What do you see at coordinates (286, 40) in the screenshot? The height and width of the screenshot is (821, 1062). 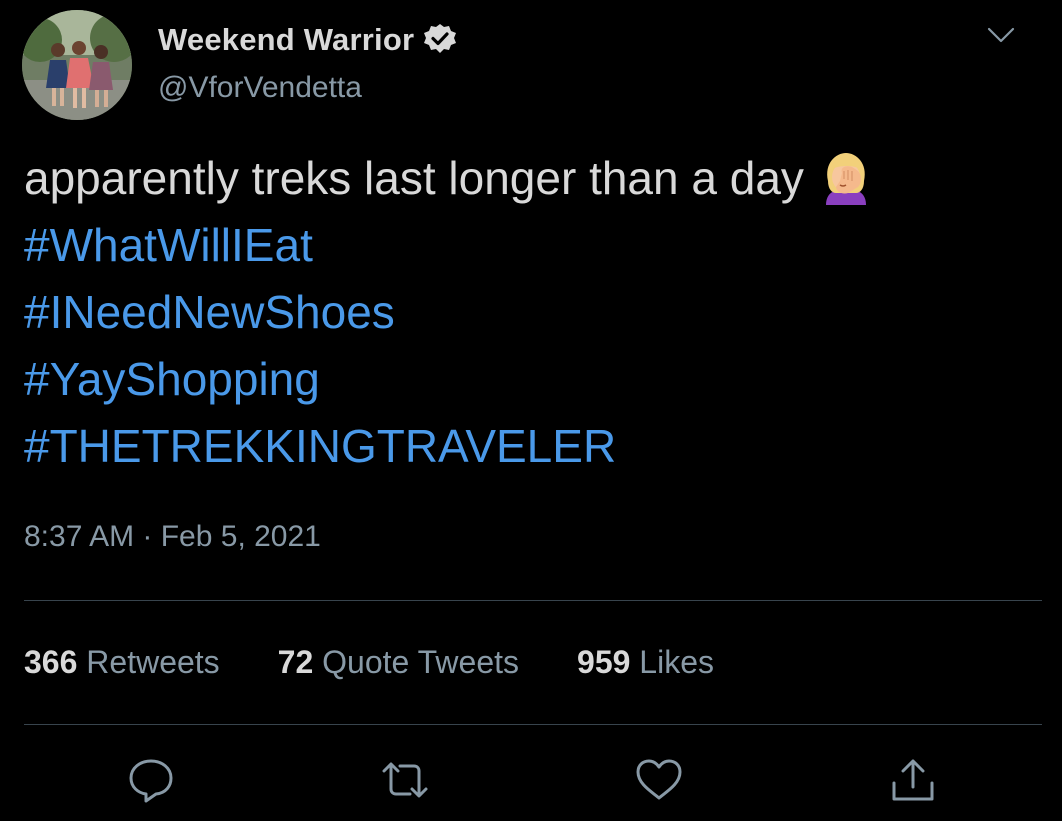 I see `display-name: Weekend Warrior` at bounding box center [286, 40].